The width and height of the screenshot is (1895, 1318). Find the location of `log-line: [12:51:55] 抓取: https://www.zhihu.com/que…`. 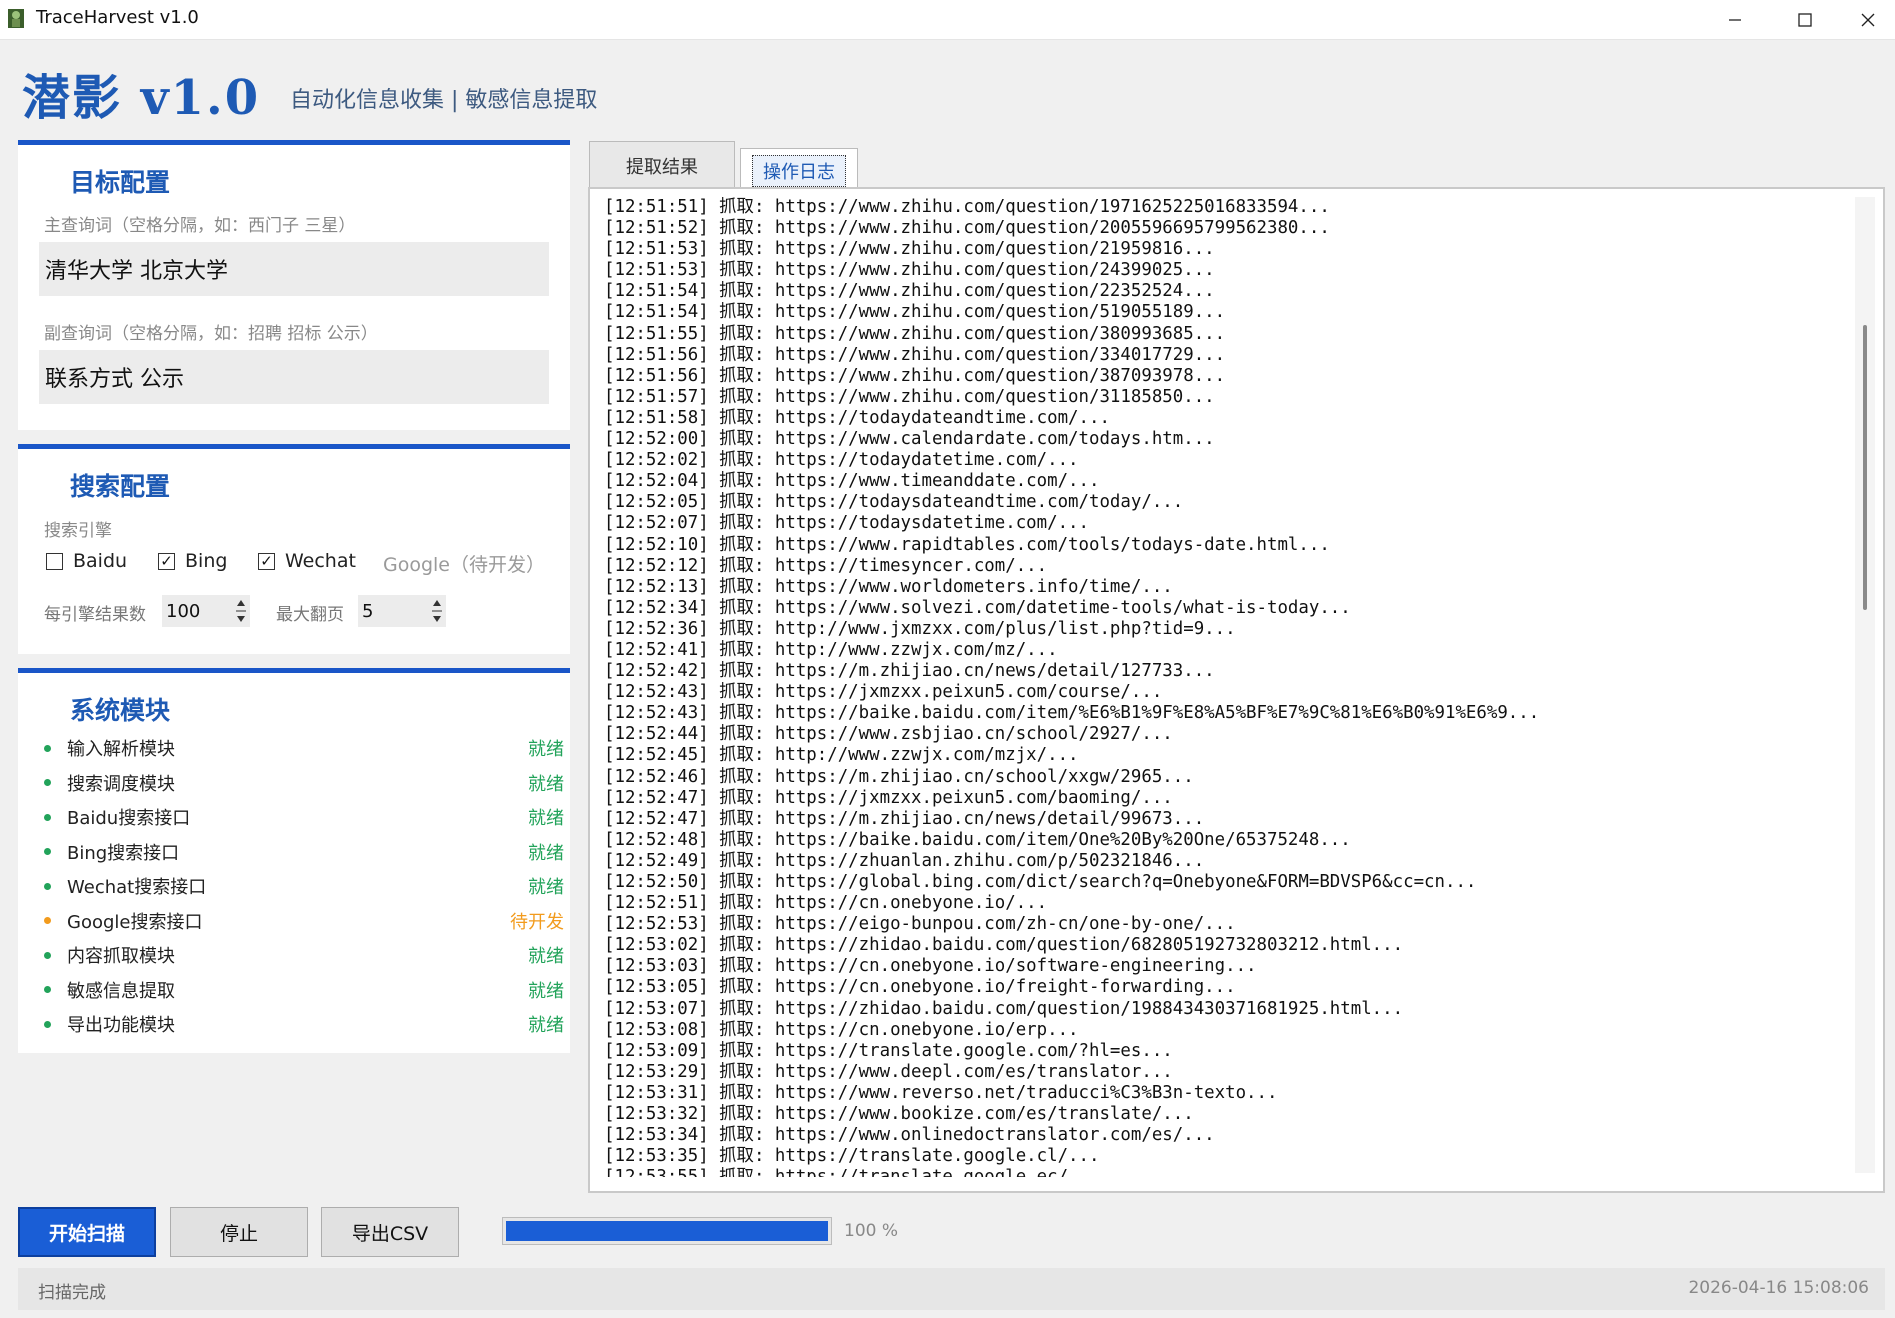

log-line: [12:51:55] 抓取: https://www.zhihu.com/que… is located at coordinates (915, 333).